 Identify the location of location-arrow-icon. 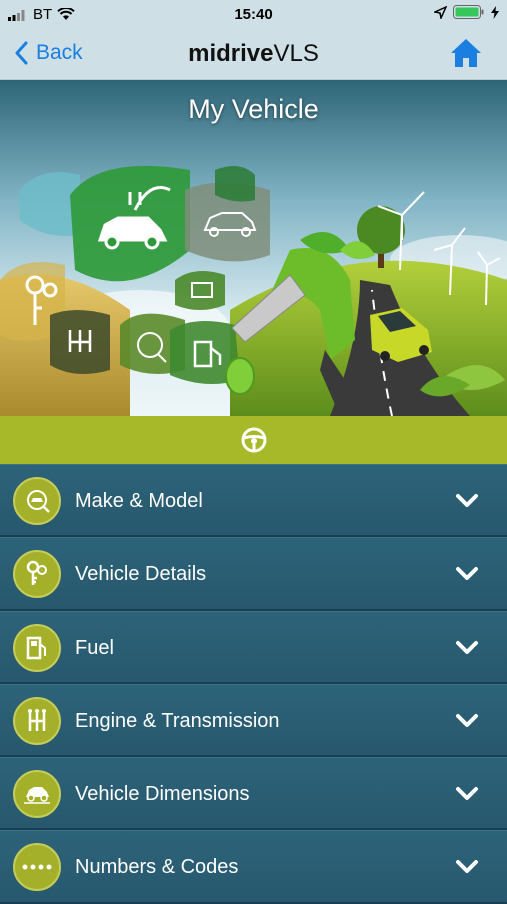
(440, 12).